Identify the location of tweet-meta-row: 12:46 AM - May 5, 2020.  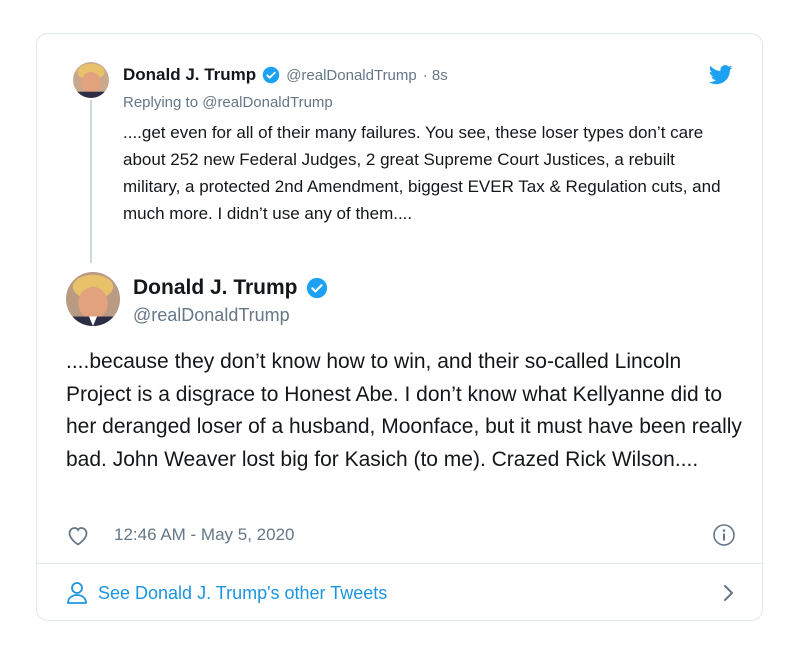
(401, 535).